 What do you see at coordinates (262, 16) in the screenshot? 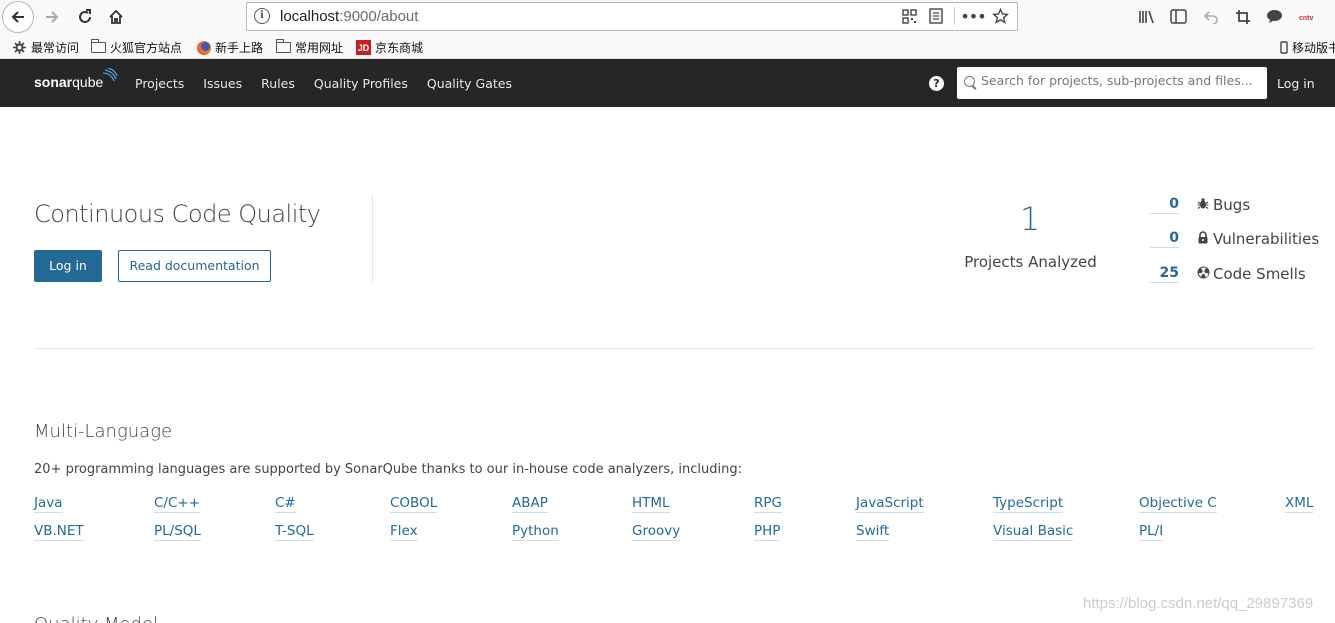
I see `site-info-icon: i` at bounding box center [262, 16].